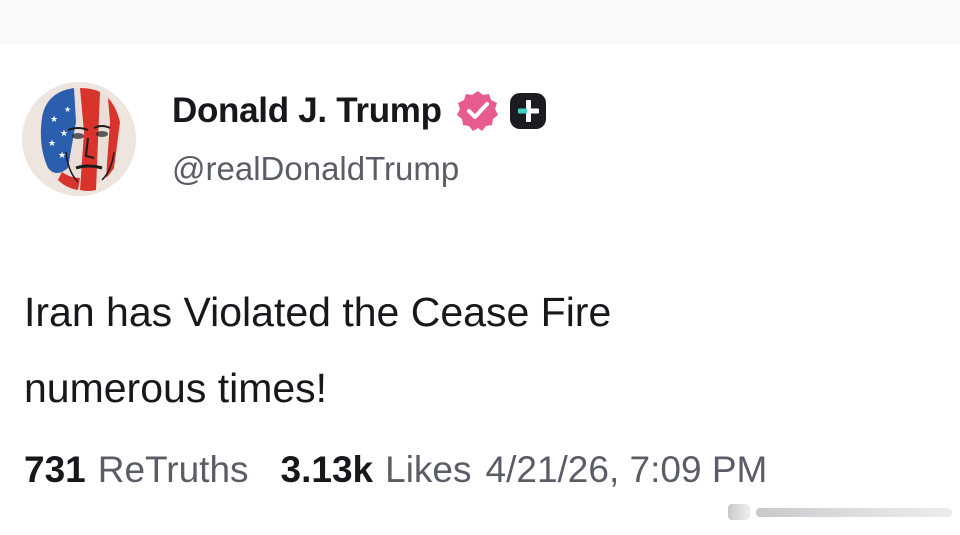 This screenshot has height=535, width=960. I want to click on likes-count: 3.13k, so click(327, 470).